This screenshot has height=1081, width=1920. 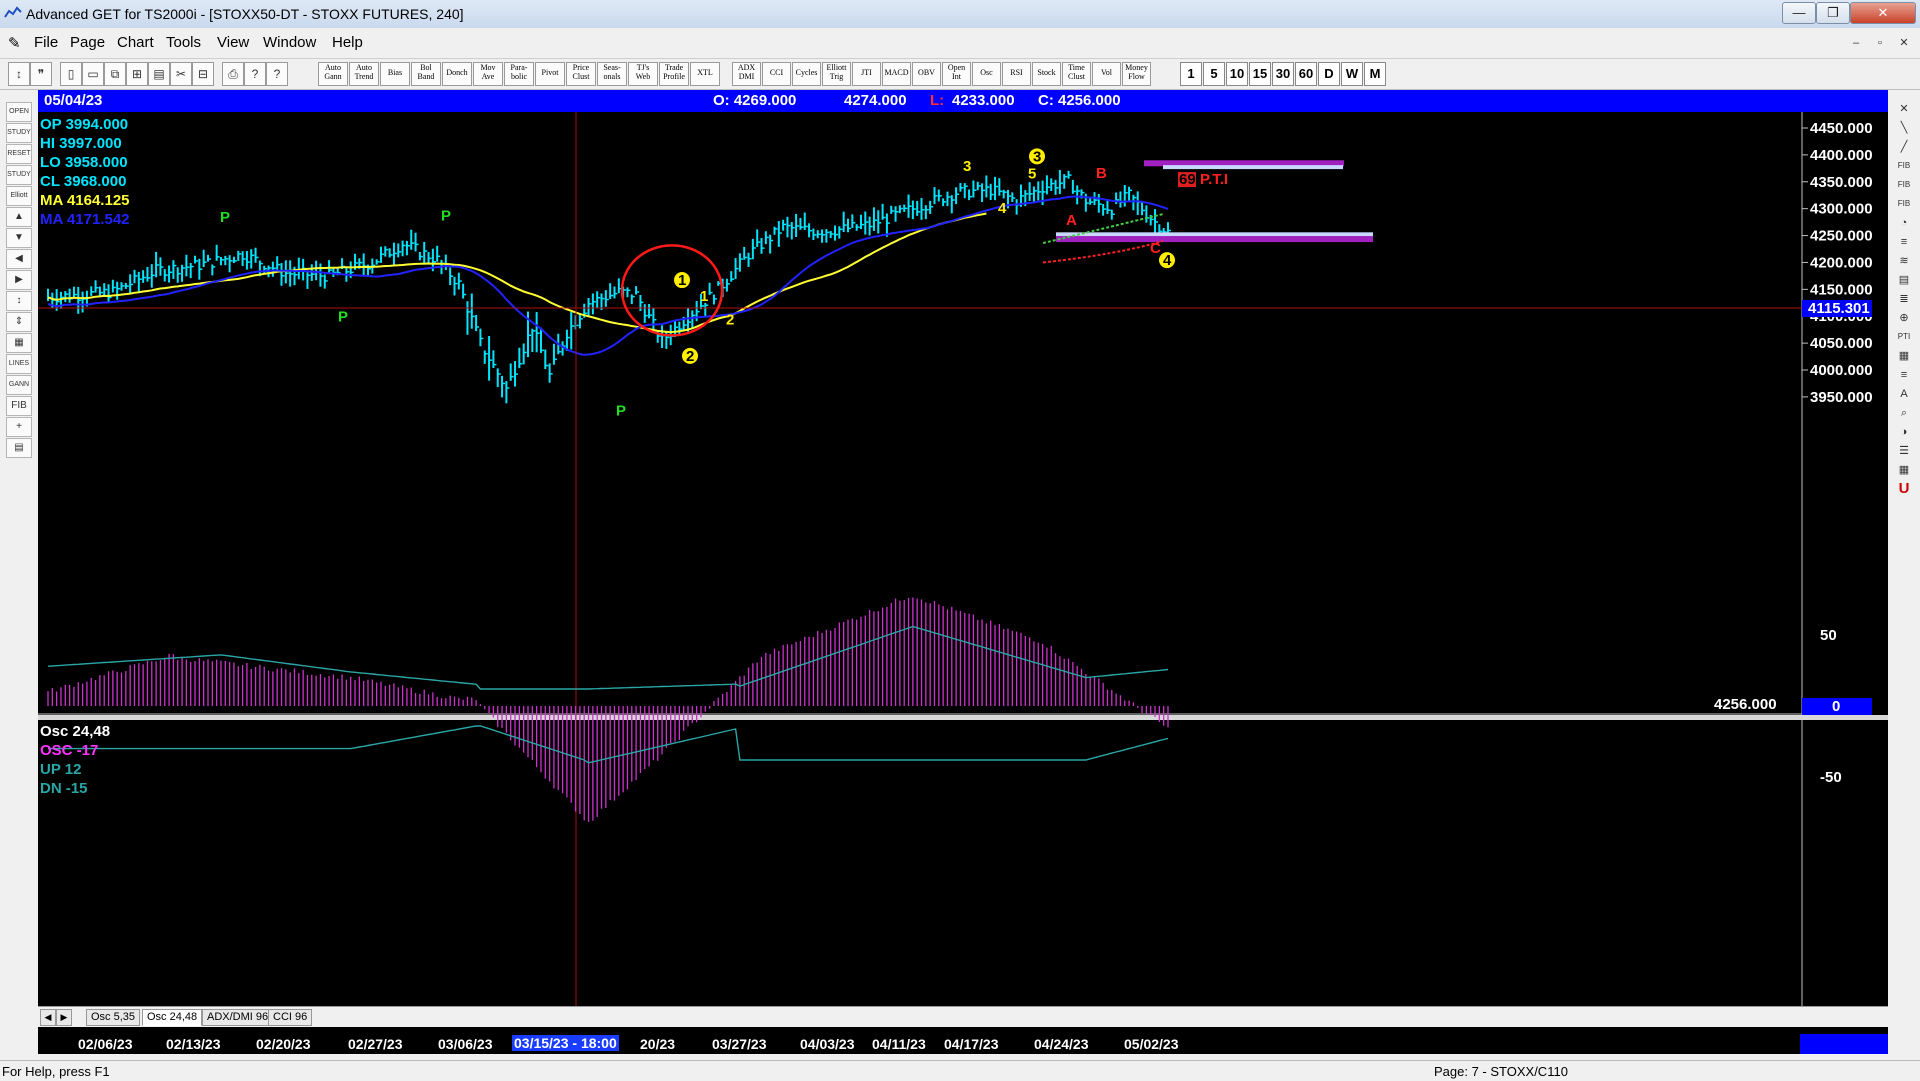 What do you see at coordinates (926, 74) in the screenshot?
I see `osc-button-obv: OBV` at bounding box center [926, 74].